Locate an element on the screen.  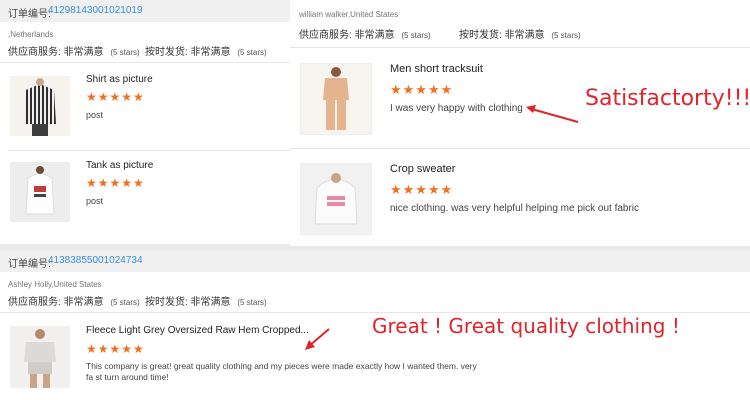
order-number-link: 41383855001024734 is located at coordinates (95, 260).